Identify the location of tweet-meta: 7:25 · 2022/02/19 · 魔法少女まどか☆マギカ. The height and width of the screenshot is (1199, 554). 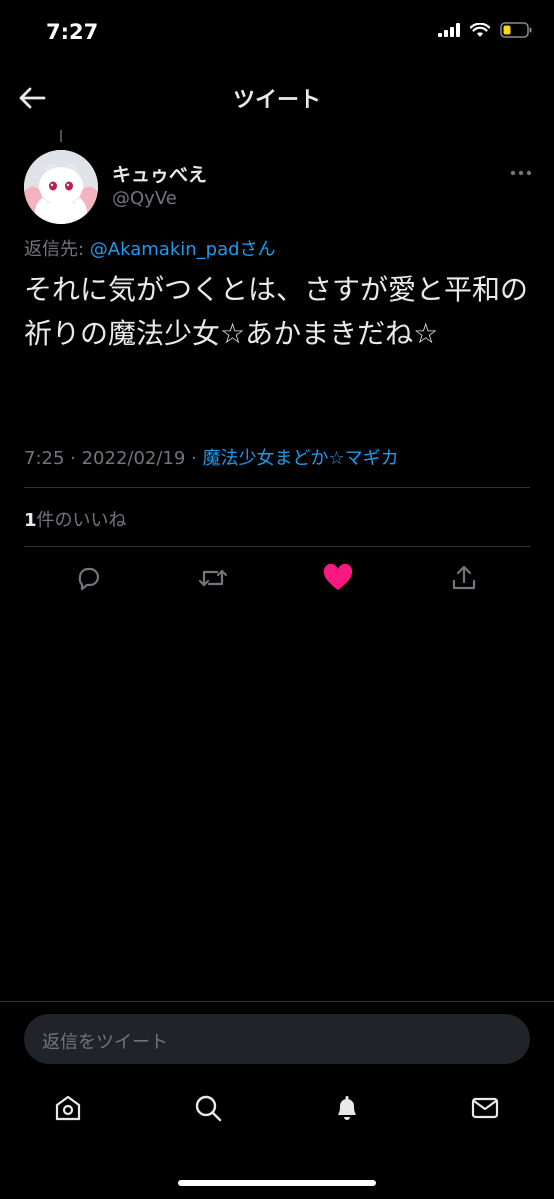
(211, 457).